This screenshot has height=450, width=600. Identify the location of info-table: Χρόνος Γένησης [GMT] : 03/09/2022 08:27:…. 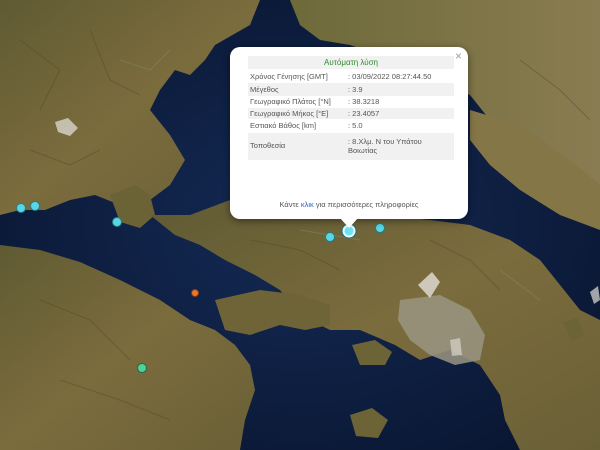
(351, 115).